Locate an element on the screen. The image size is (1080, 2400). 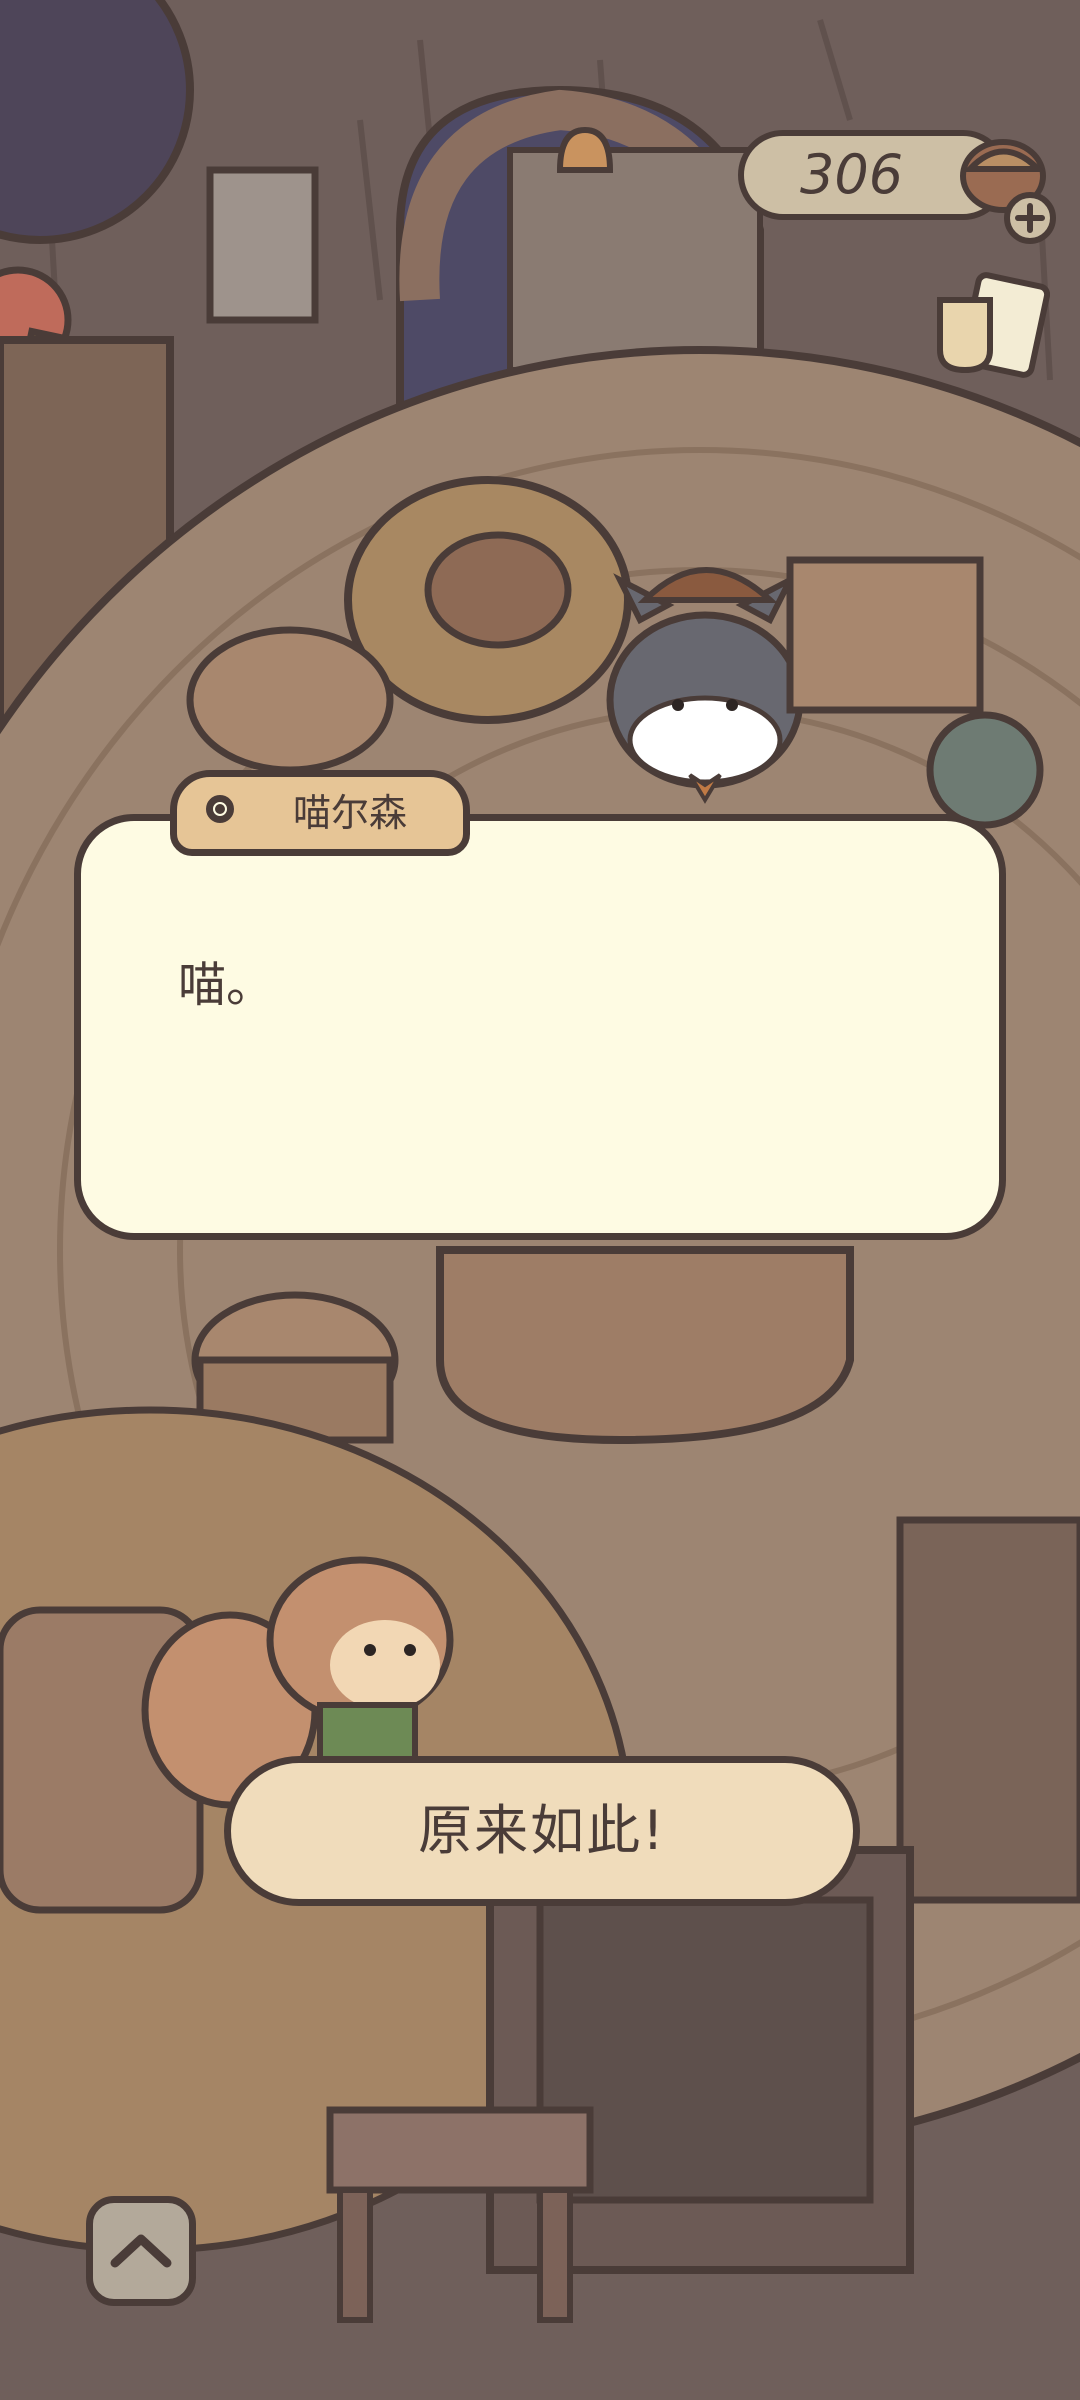
chevron-up-icon is located at coordinates (141, 2251).